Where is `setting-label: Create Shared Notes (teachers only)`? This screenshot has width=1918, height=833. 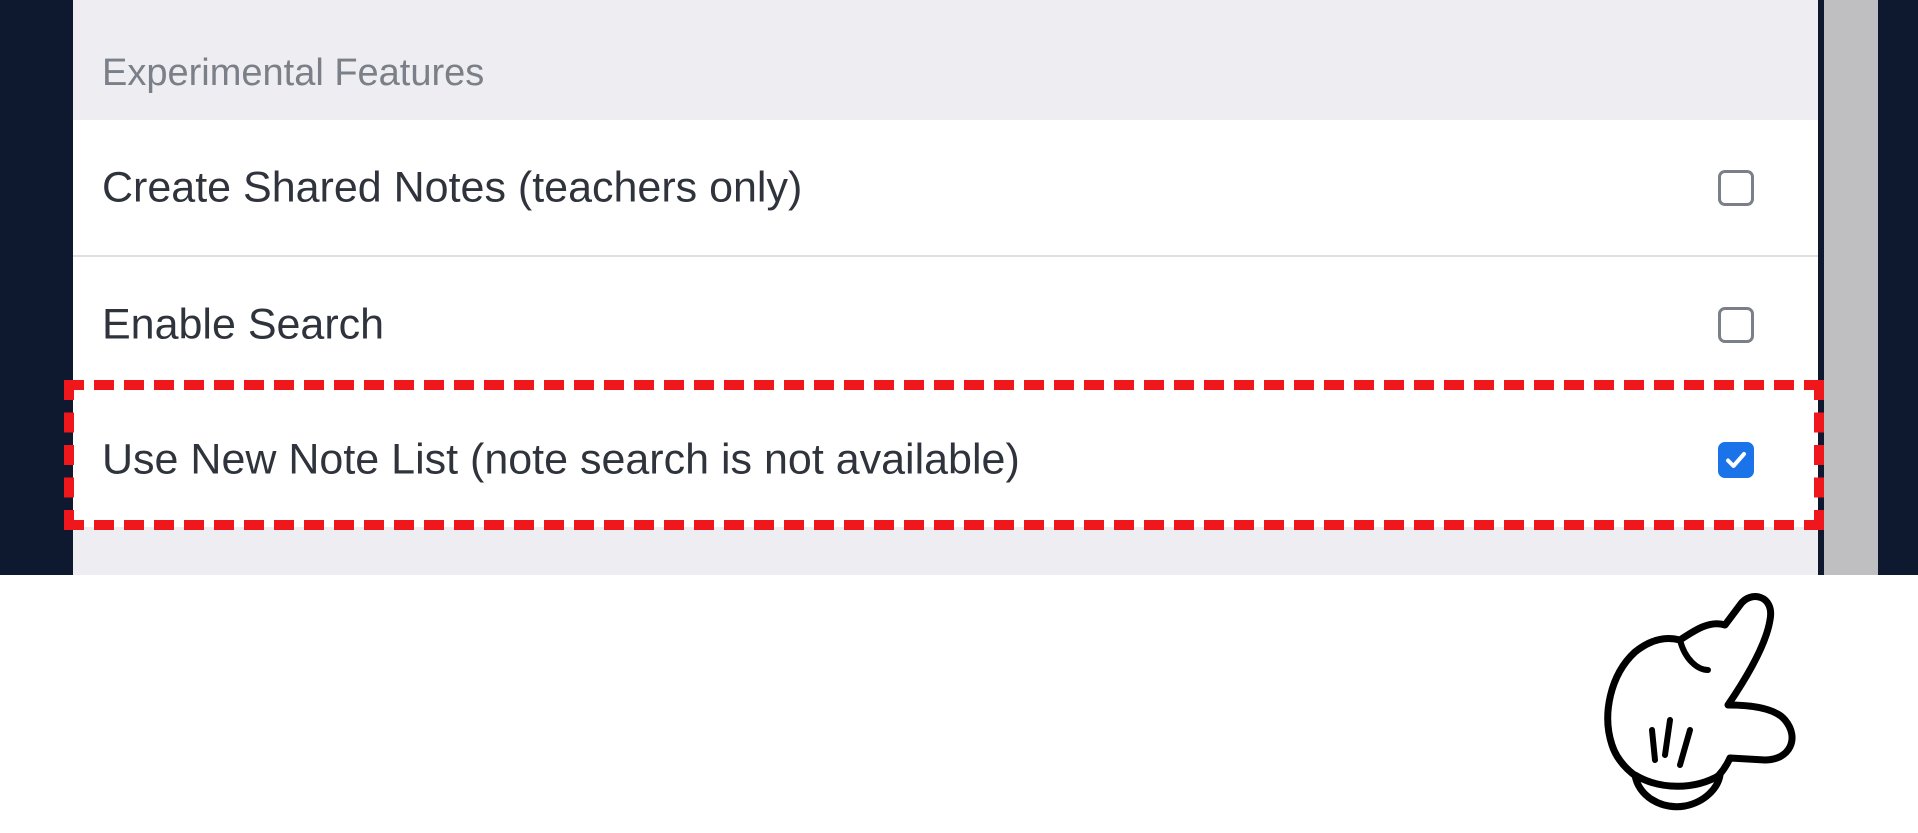 setting-label: Create Shared Notes (teachers only) is located at coordinates (452, 187).